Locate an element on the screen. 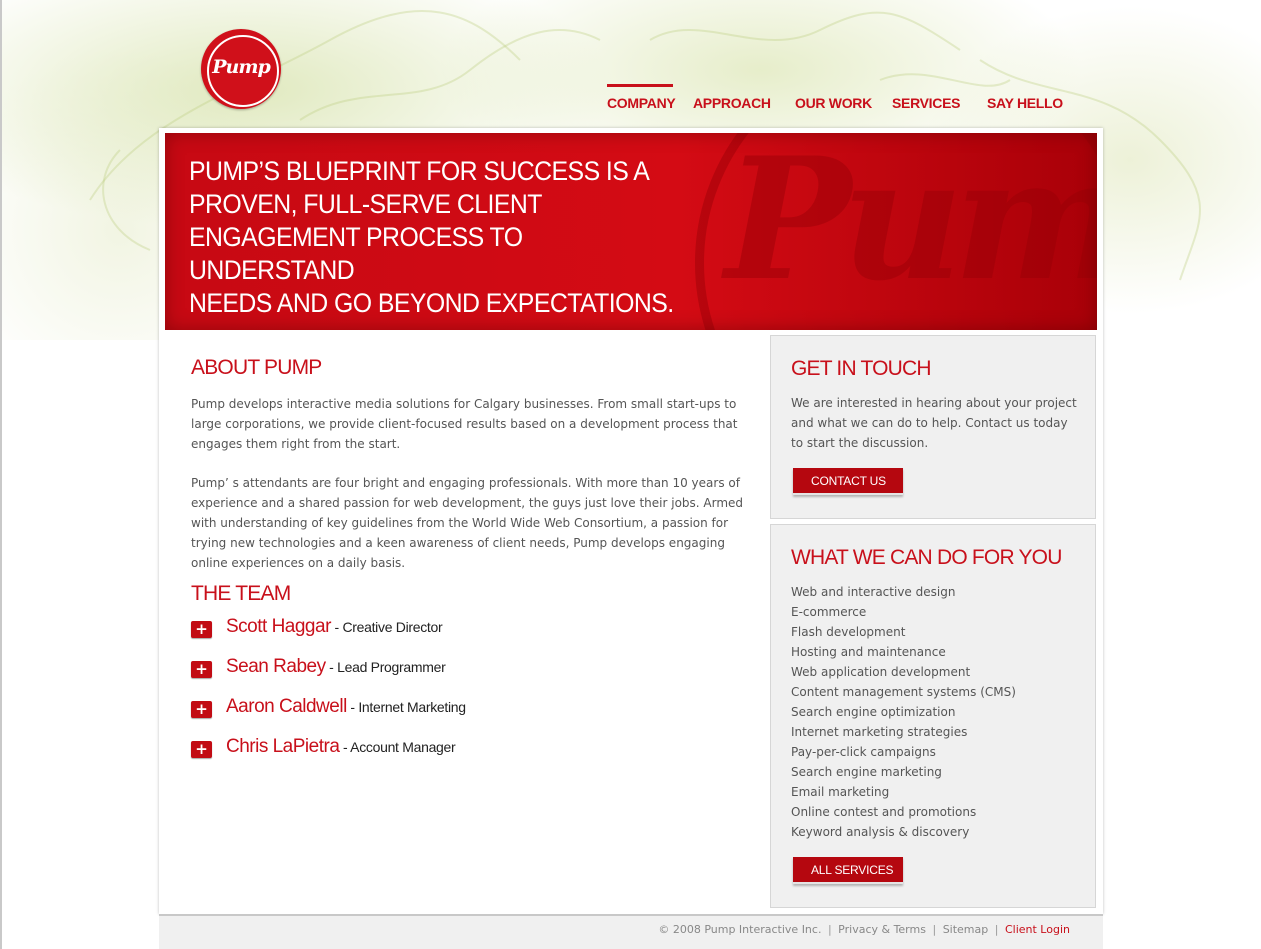 The height and width of the screenshot is (949, 1261). service-item: Search engine optimization is located at coordinates (873, 712).